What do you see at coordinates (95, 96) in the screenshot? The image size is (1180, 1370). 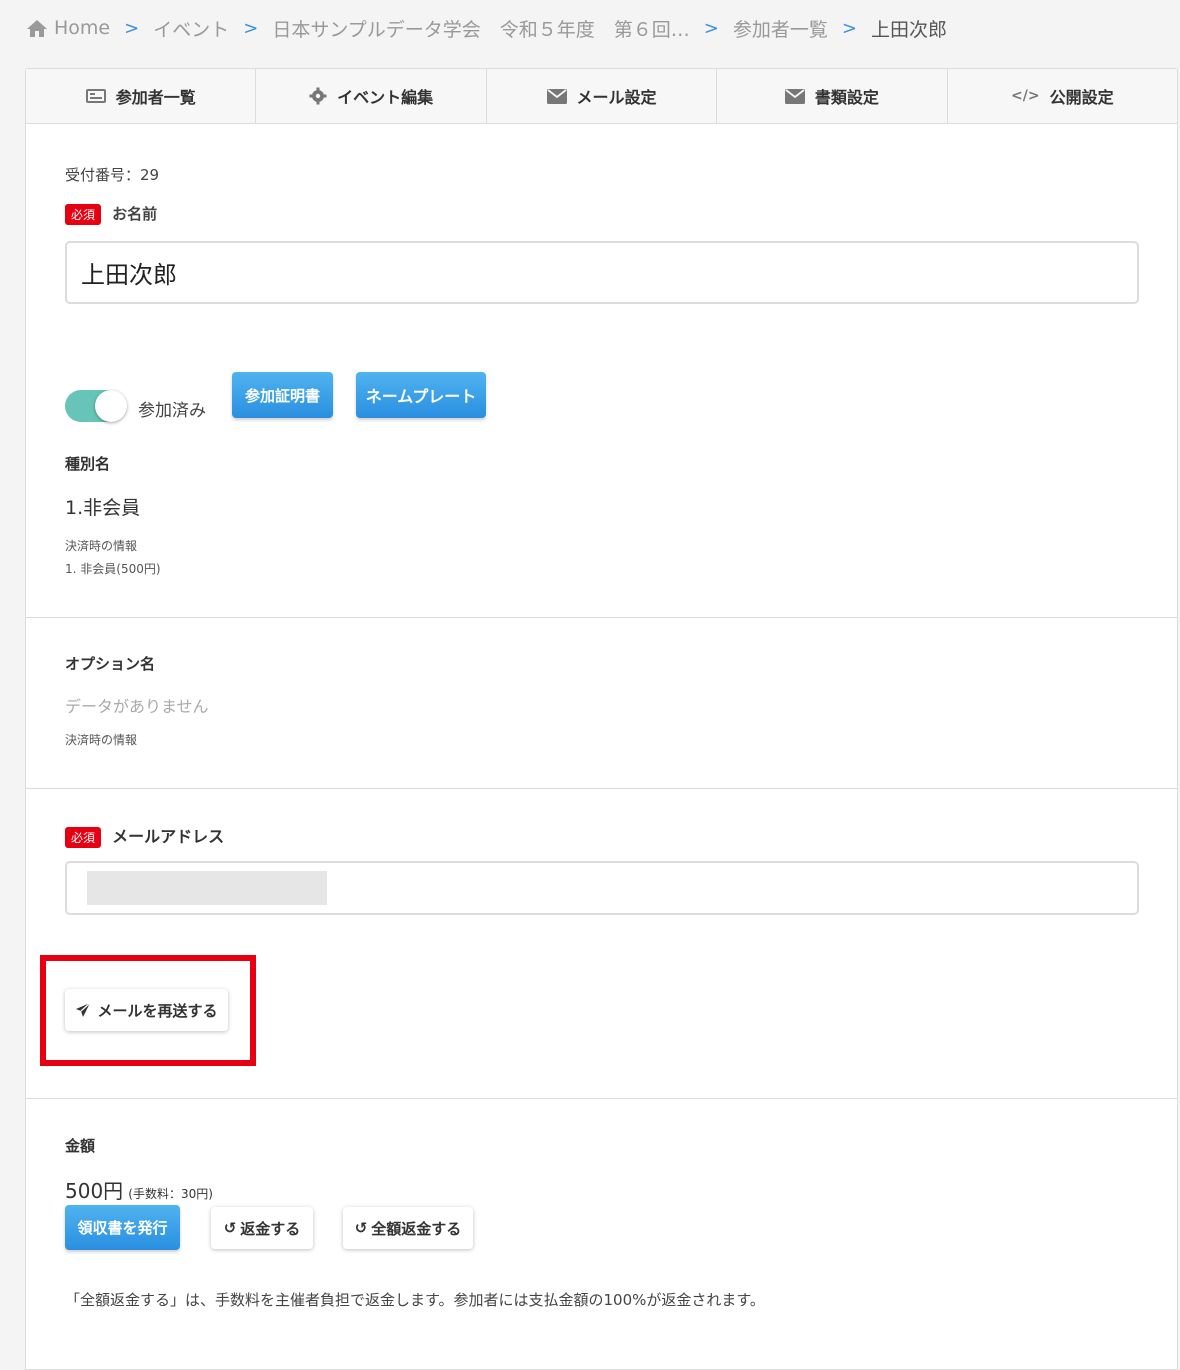 I see `id-card-icon` at bounding box center [95, 96].